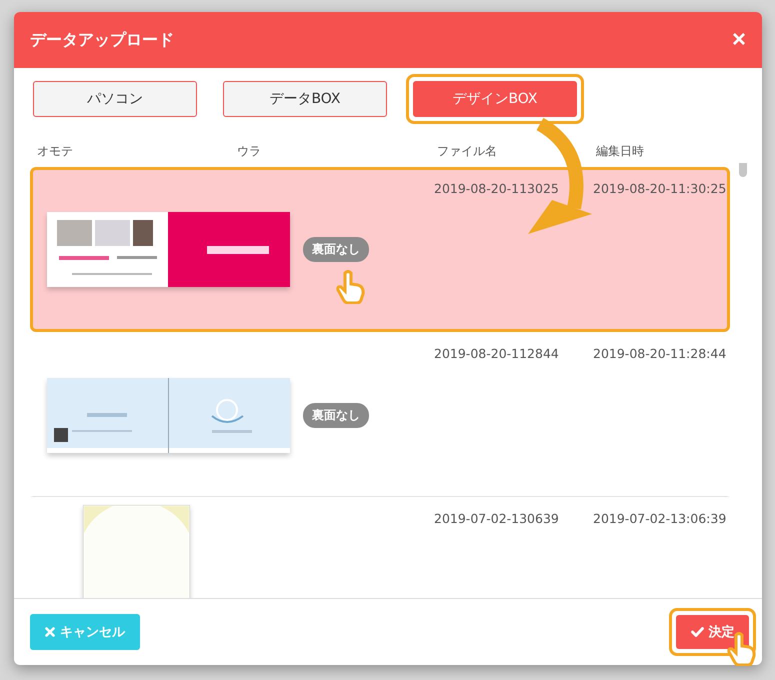 This screenshot has height=680, width=775. What do you see at coordinates (55, 151) in the screenshot?
I see `column-header: オモテ` at bounding box center [55, 151].